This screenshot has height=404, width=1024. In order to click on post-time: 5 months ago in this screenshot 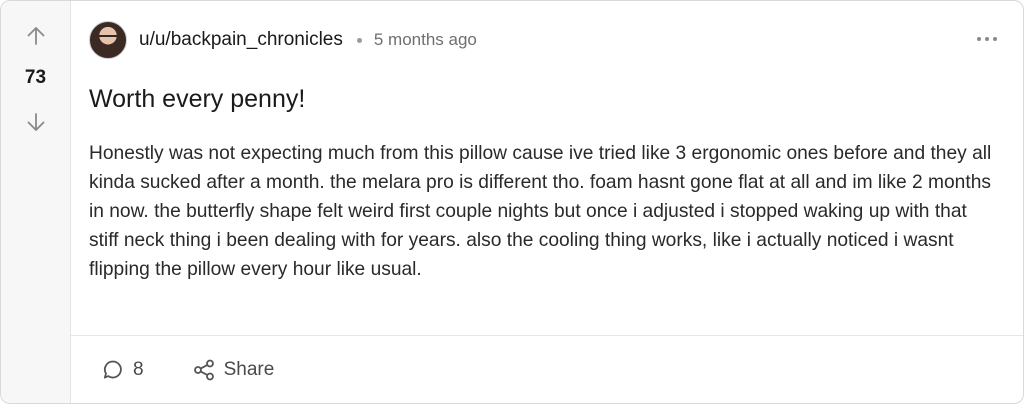, I will do `click(425, 39)`.